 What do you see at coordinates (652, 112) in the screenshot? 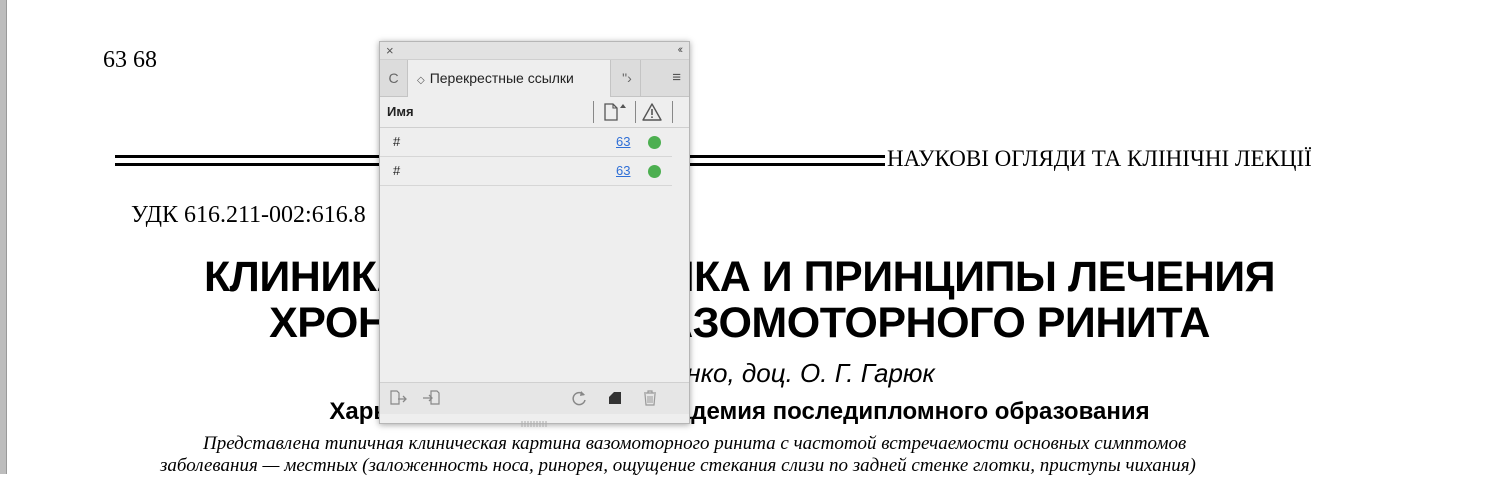
I see `warning-icon` at bounding box center [652, 112].